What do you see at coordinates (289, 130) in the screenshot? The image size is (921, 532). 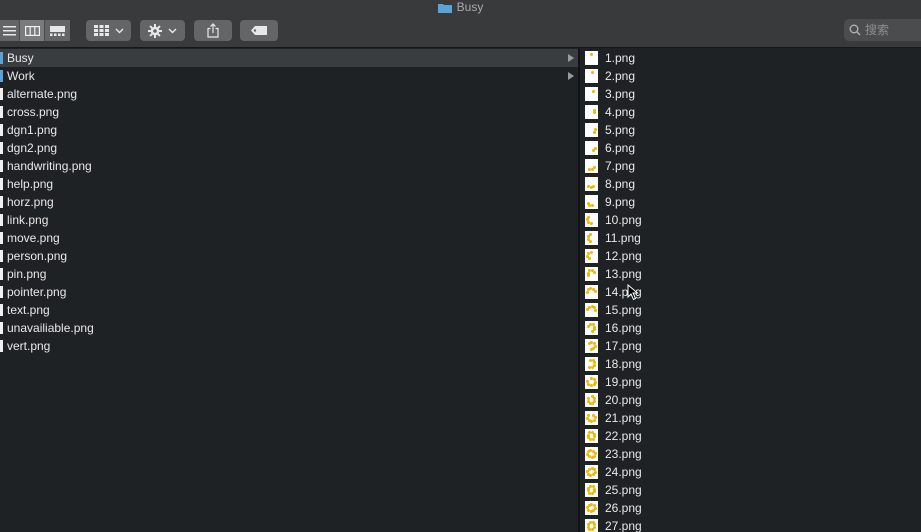 I see `file-row: dgn1.png` at bounding box center [289, 130].